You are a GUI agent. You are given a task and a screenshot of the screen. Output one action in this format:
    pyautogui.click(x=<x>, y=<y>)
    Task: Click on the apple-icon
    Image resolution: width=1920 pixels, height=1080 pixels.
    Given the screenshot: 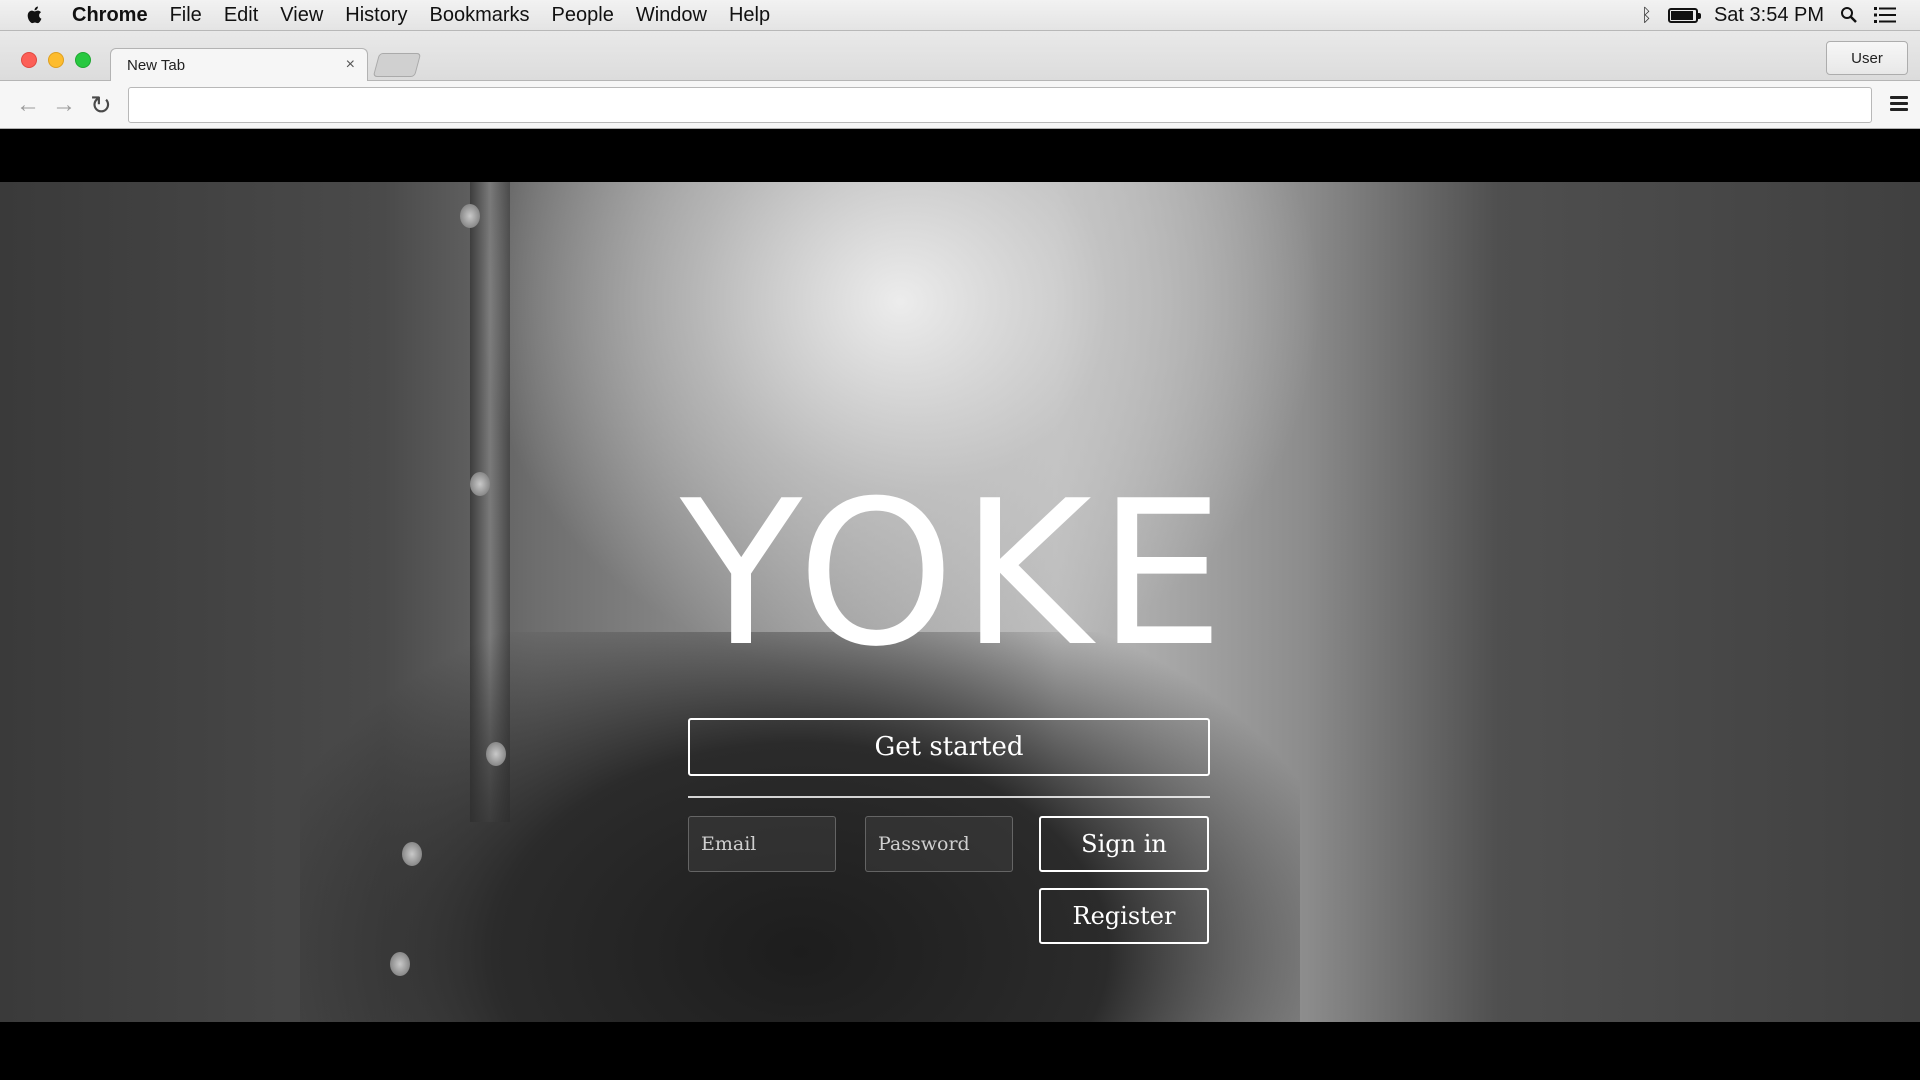 What is the action you would take?
    pyautogui.click(x=35, y=15)
    